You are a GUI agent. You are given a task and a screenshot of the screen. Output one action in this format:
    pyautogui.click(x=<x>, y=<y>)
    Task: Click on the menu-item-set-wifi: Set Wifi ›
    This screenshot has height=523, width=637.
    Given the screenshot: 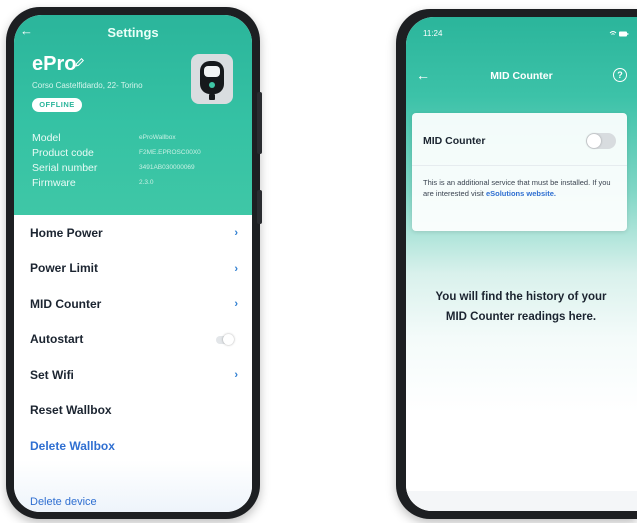 What is the action you would take?
    pyautogui.click(x=133, y=375)
    